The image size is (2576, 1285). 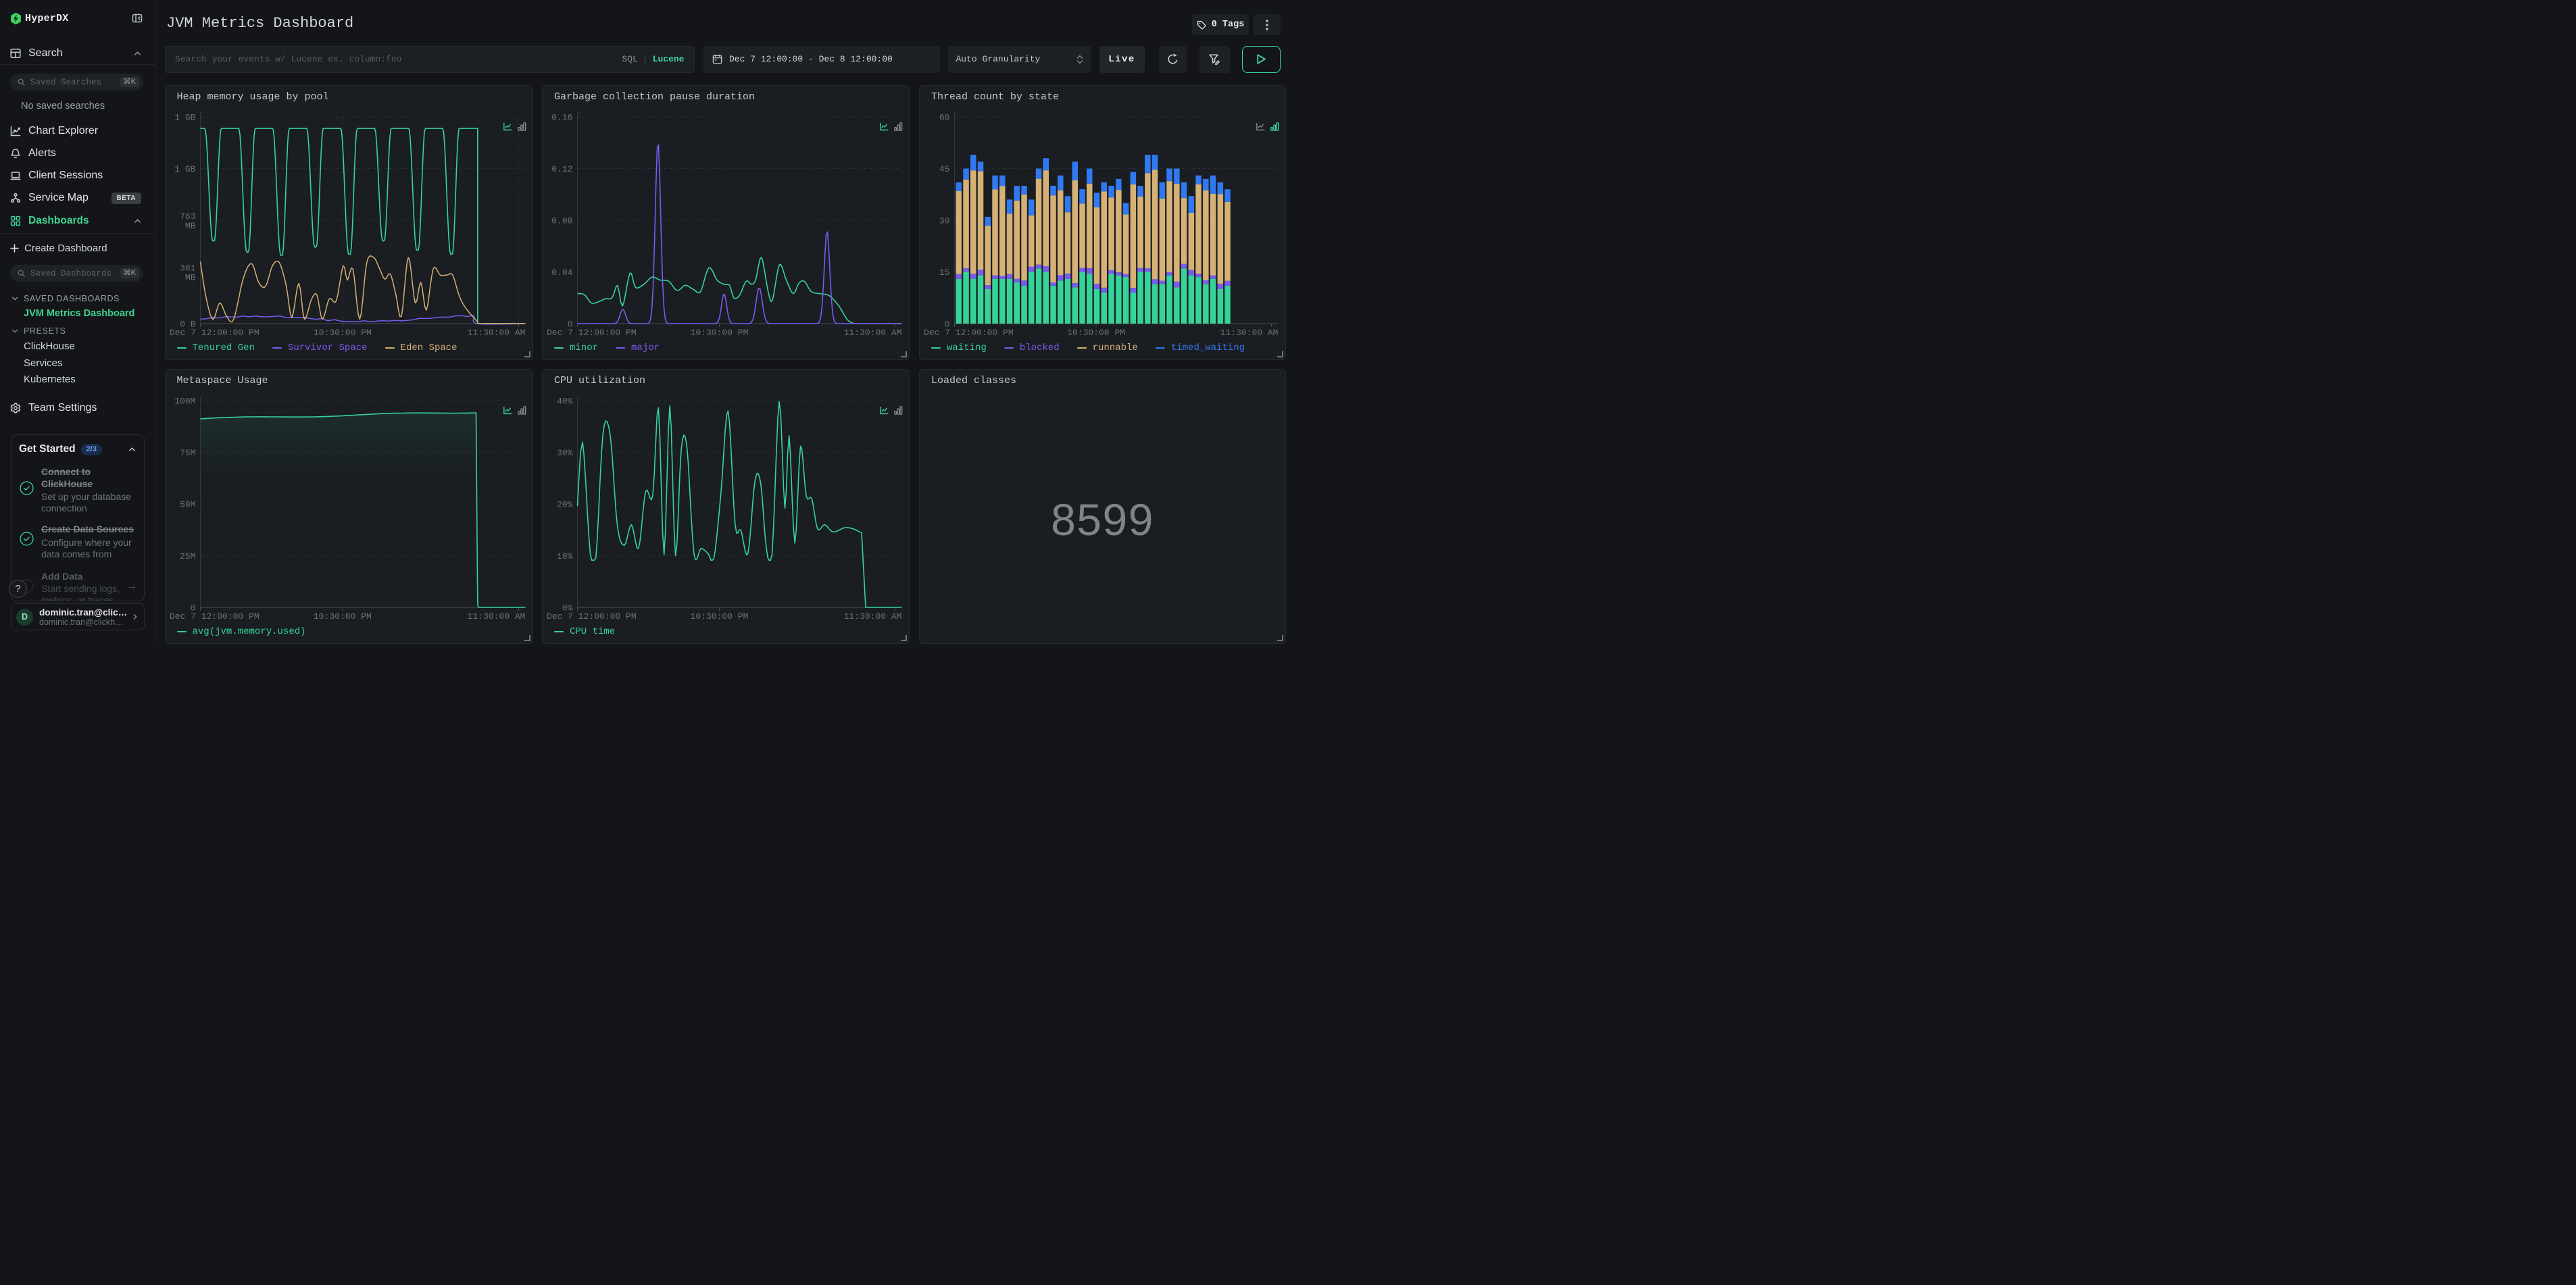 What do you see at coordinates (185, 402) in the screenshot?
I see `svg-text: 100M` at bounding box center [185, 402].